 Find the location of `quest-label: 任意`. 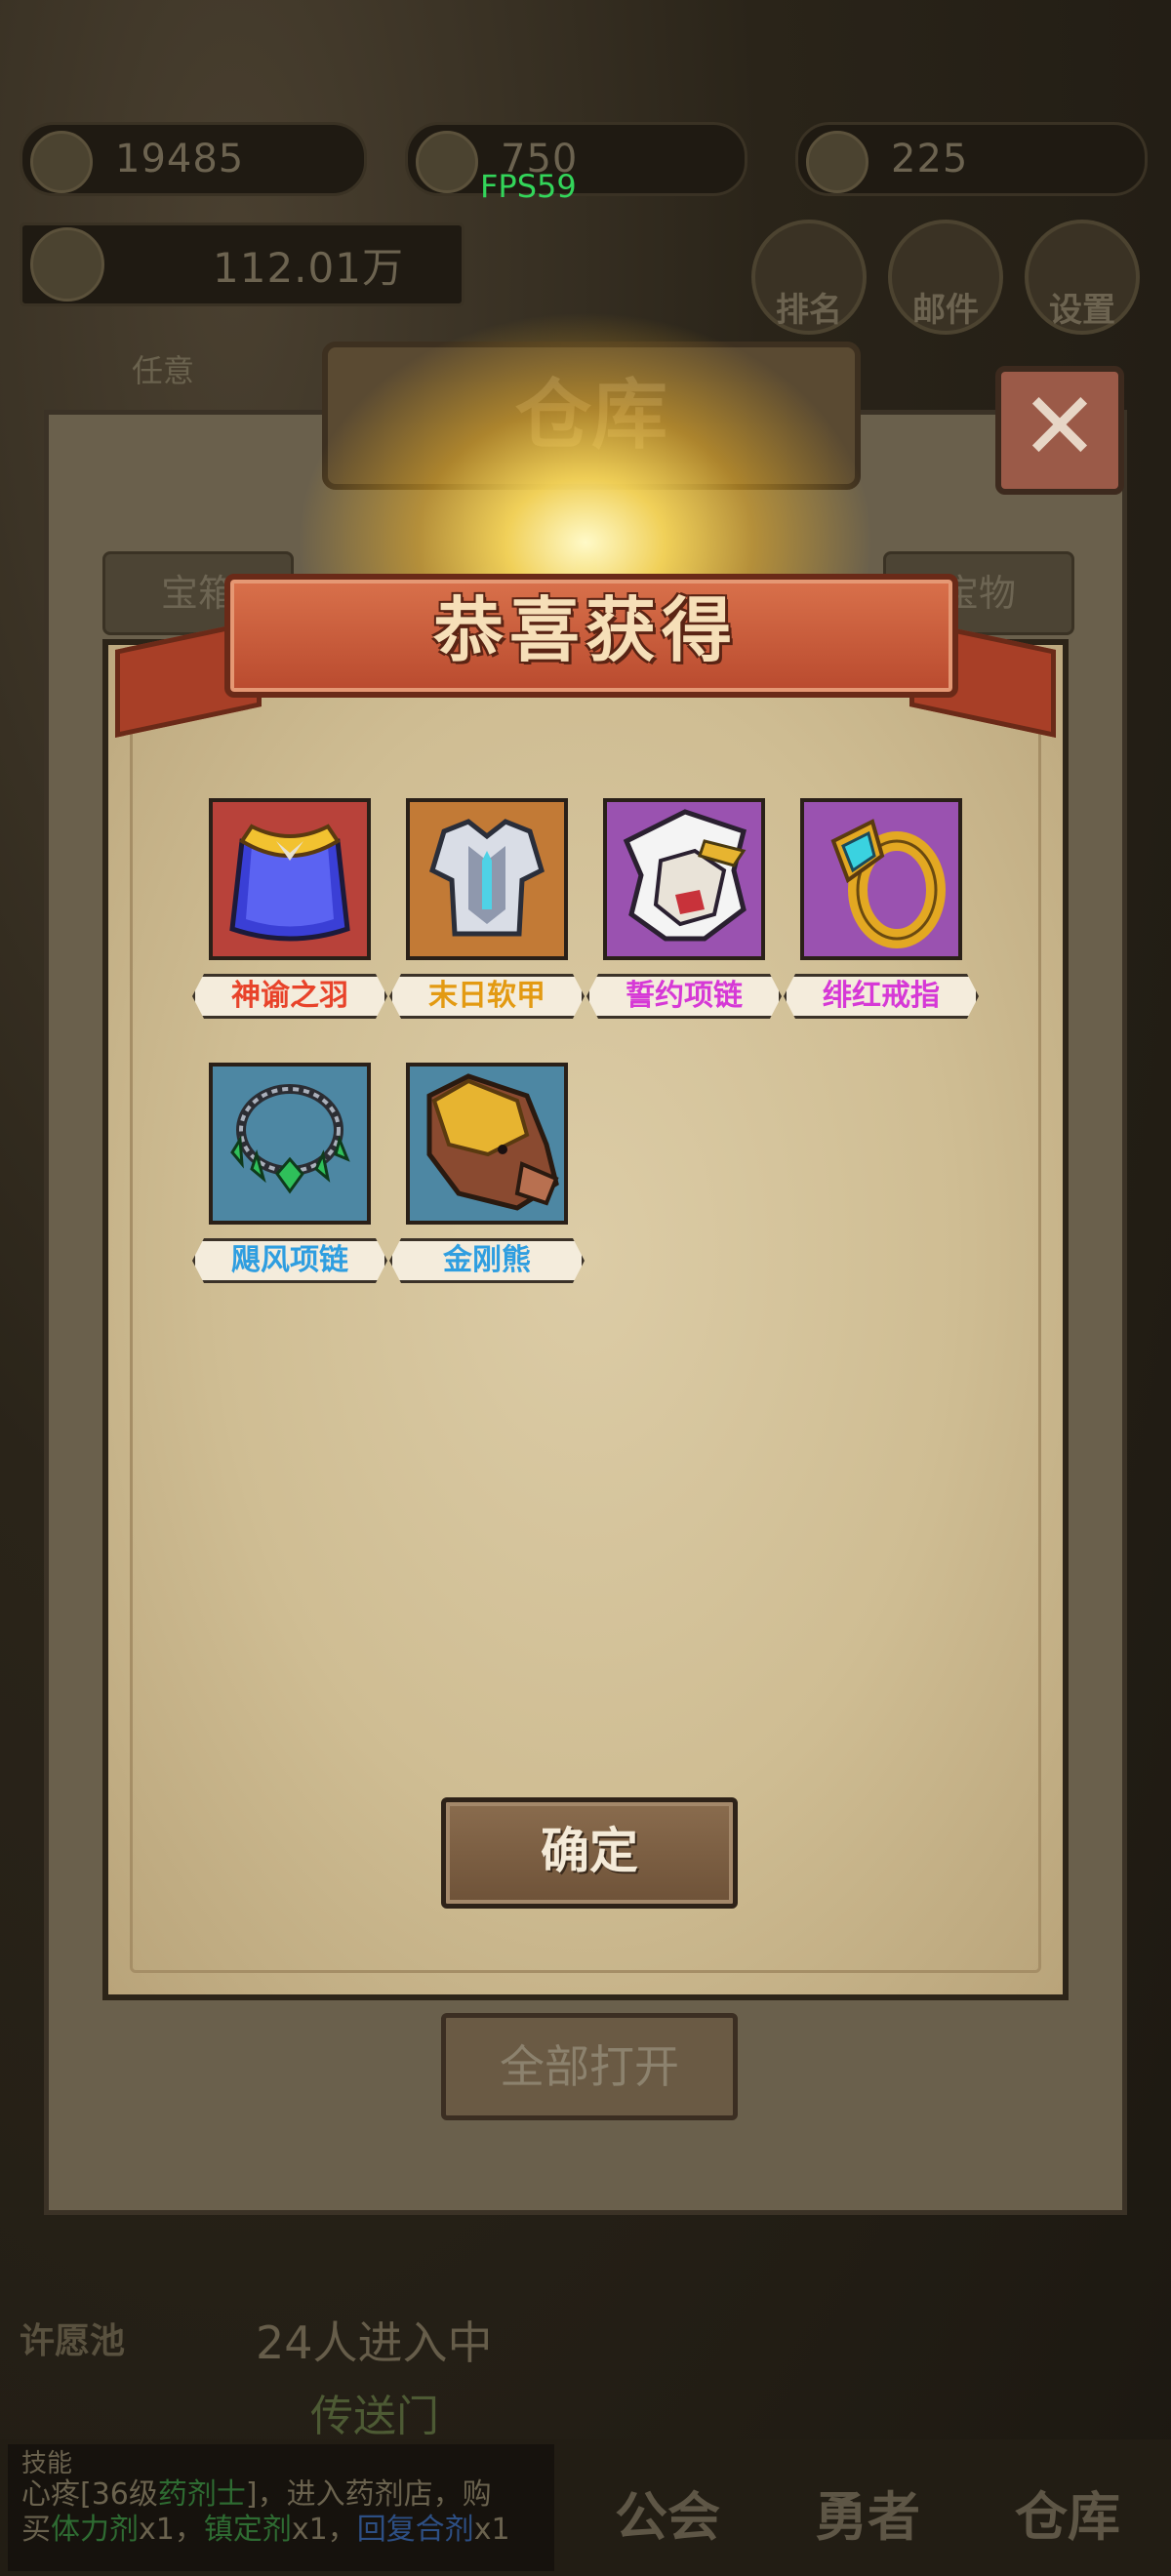

quest-label: 任意 is located at coordinates (163, 370).